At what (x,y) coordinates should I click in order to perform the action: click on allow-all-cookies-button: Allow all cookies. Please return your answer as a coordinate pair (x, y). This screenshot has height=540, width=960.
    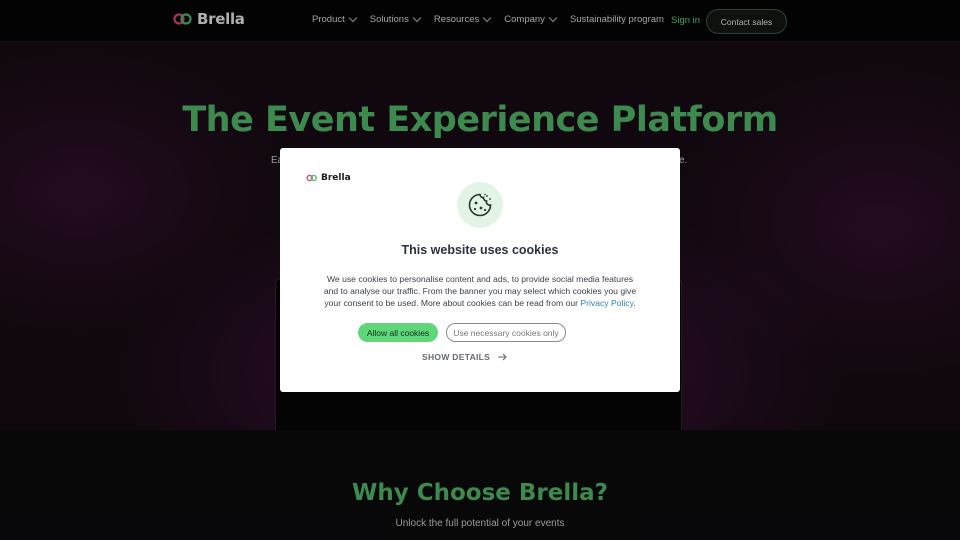
    Looking at the image, I should click on (398, 332).